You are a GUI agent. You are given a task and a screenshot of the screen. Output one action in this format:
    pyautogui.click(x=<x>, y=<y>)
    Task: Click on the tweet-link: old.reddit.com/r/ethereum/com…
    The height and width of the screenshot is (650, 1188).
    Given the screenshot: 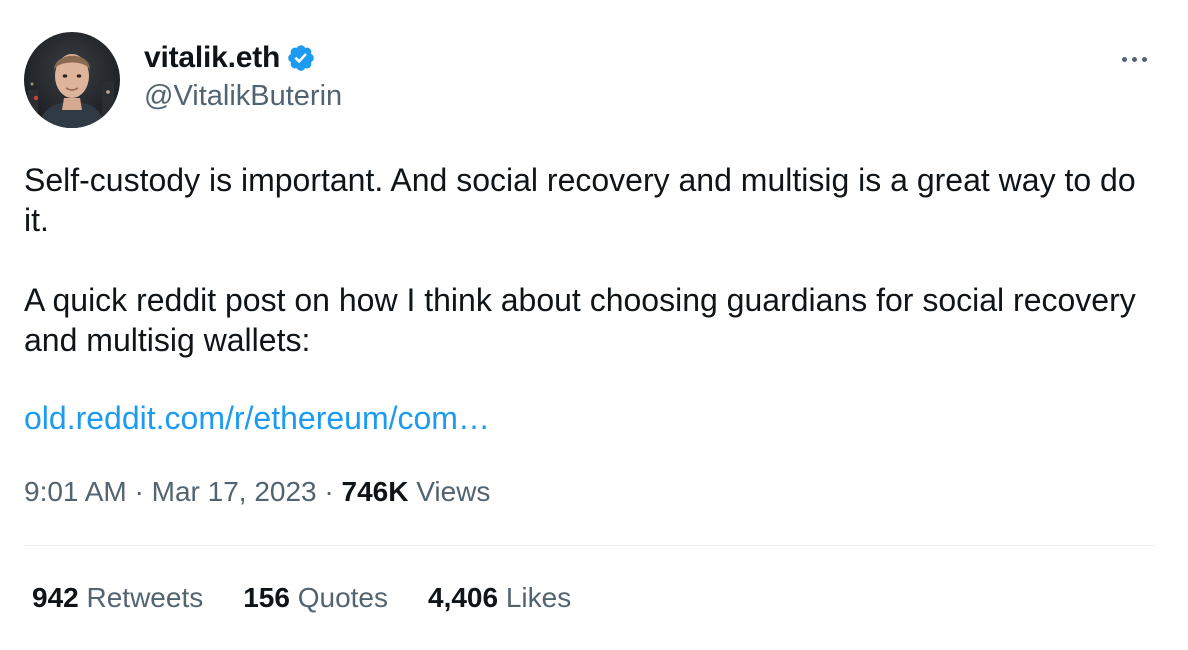 What is the action you would take?
    pyautogui.click(x=257, y=418)
    